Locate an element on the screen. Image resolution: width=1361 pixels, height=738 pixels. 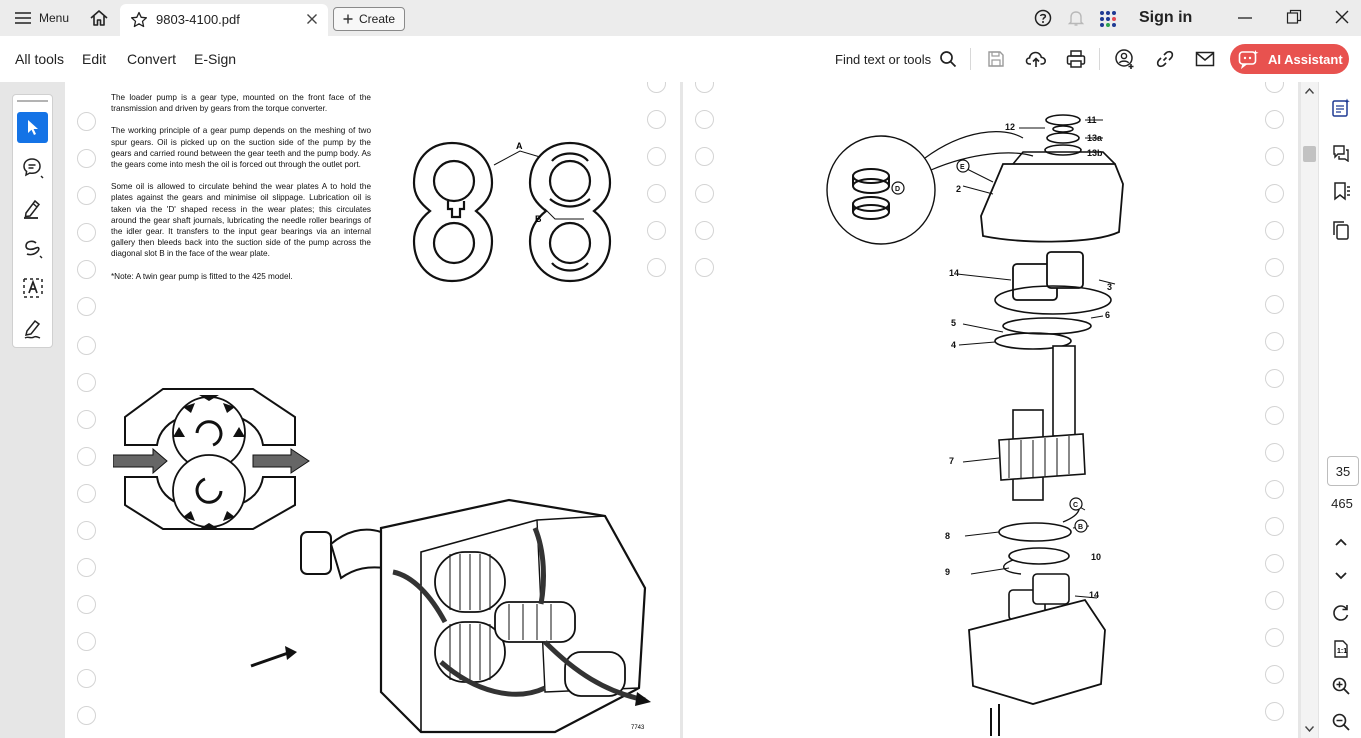
scroll-down-arrow-icon is located at coordinates (1309, 729).